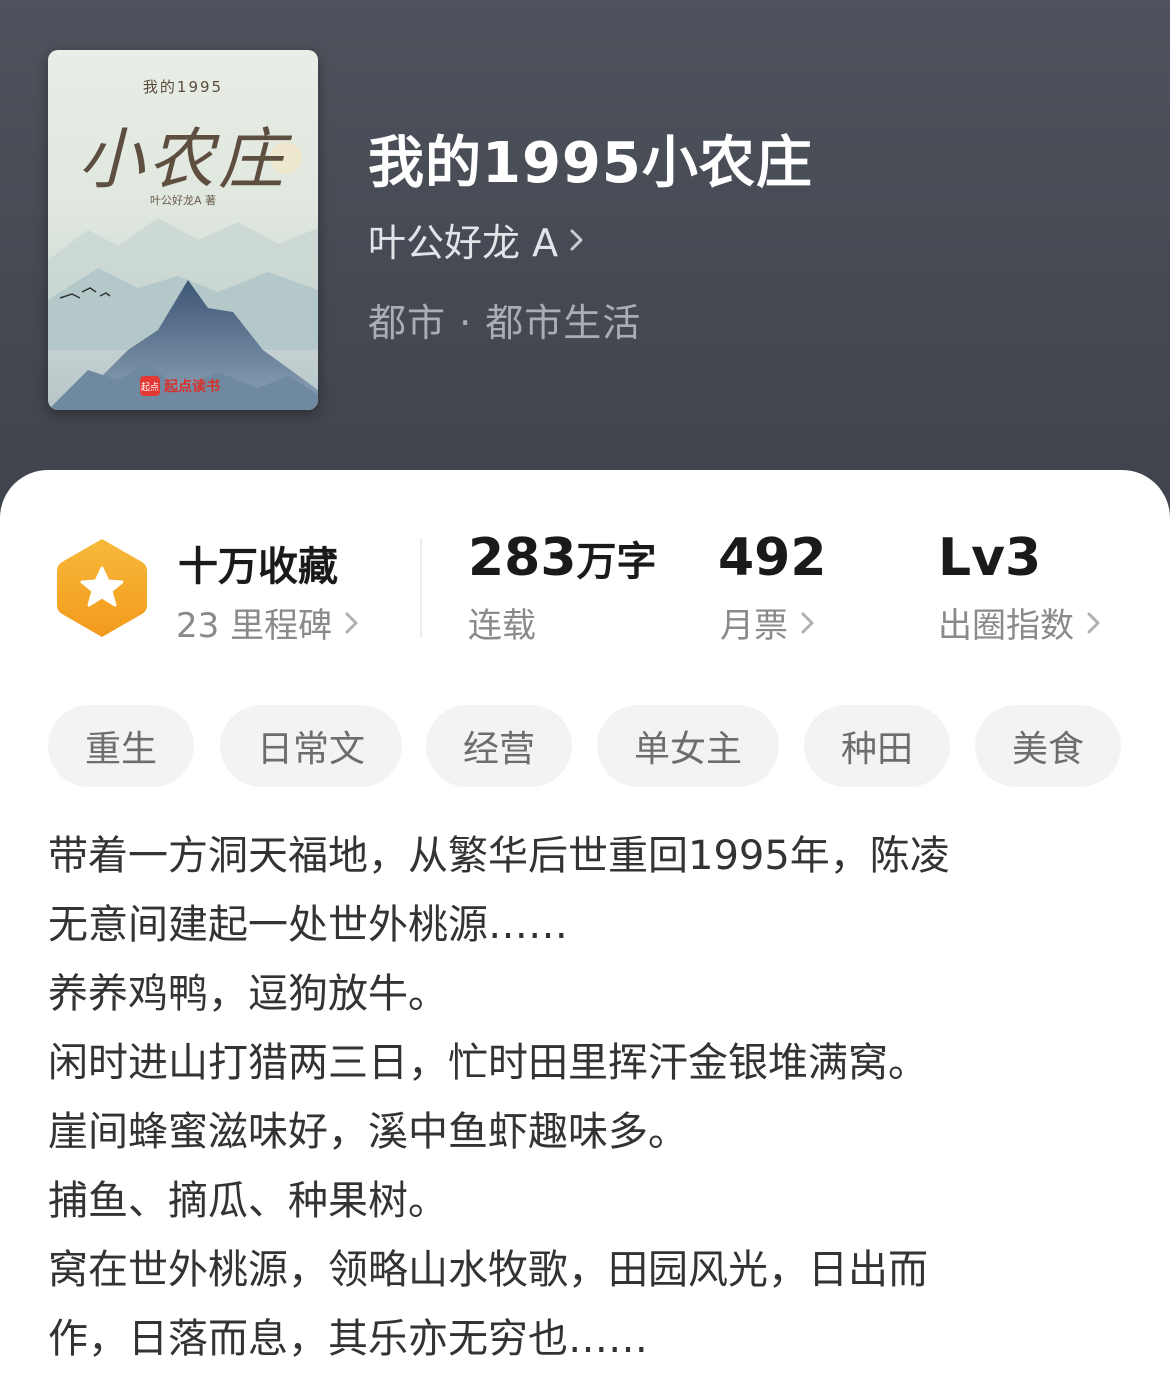 The width and height of the screenshot is (1170, 1378). Describe the element at coordinates (248, 994) in the screenshot. I see `description-line: 养养鸡鸭，逗狗放牛。` at that location.